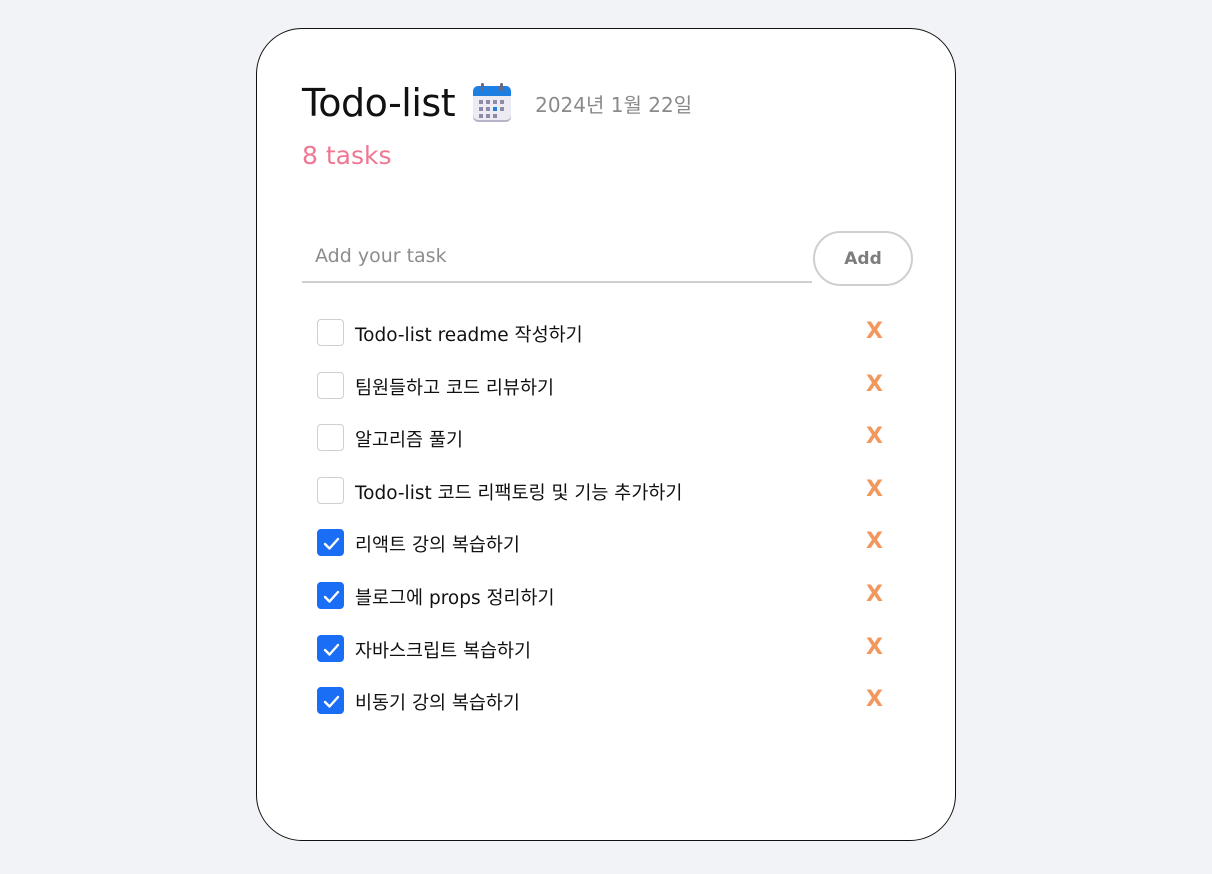  I want to click on task-count: 8 tasks, so click(347, 155).